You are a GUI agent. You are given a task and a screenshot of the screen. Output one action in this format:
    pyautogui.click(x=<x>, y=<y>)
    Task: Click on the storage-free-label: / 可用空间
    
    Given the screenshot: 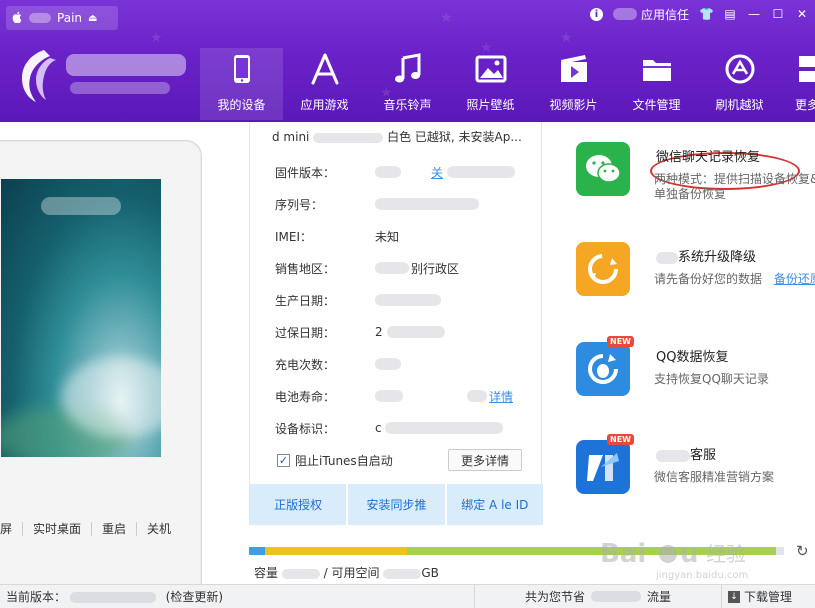 What is the action you would take?
    pyautogui.click(x=351, y=573)
    